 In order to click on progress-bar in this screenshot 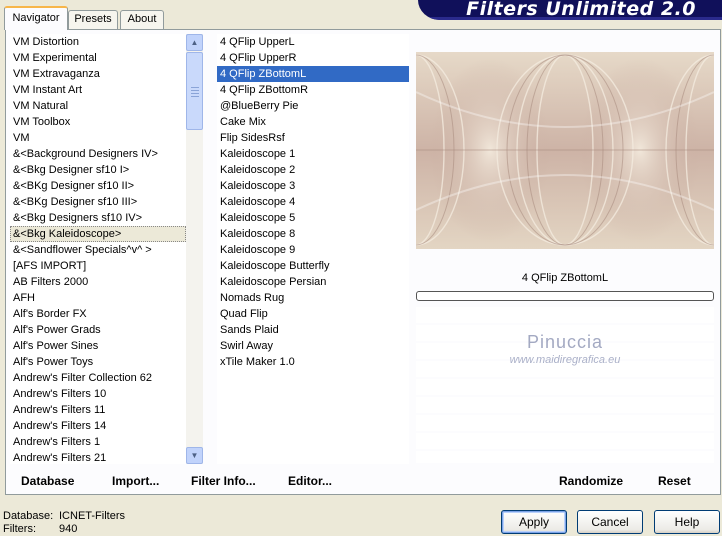, I will do `click(565, 296)`.